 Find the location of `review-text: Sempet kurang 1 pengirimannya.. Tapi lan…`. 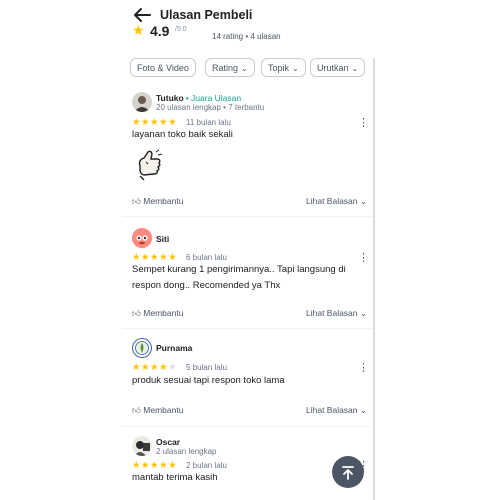

review-text: Sempet kurang 1 pengirimannya.. Tapi lan… is located at coordinates (239, 277).